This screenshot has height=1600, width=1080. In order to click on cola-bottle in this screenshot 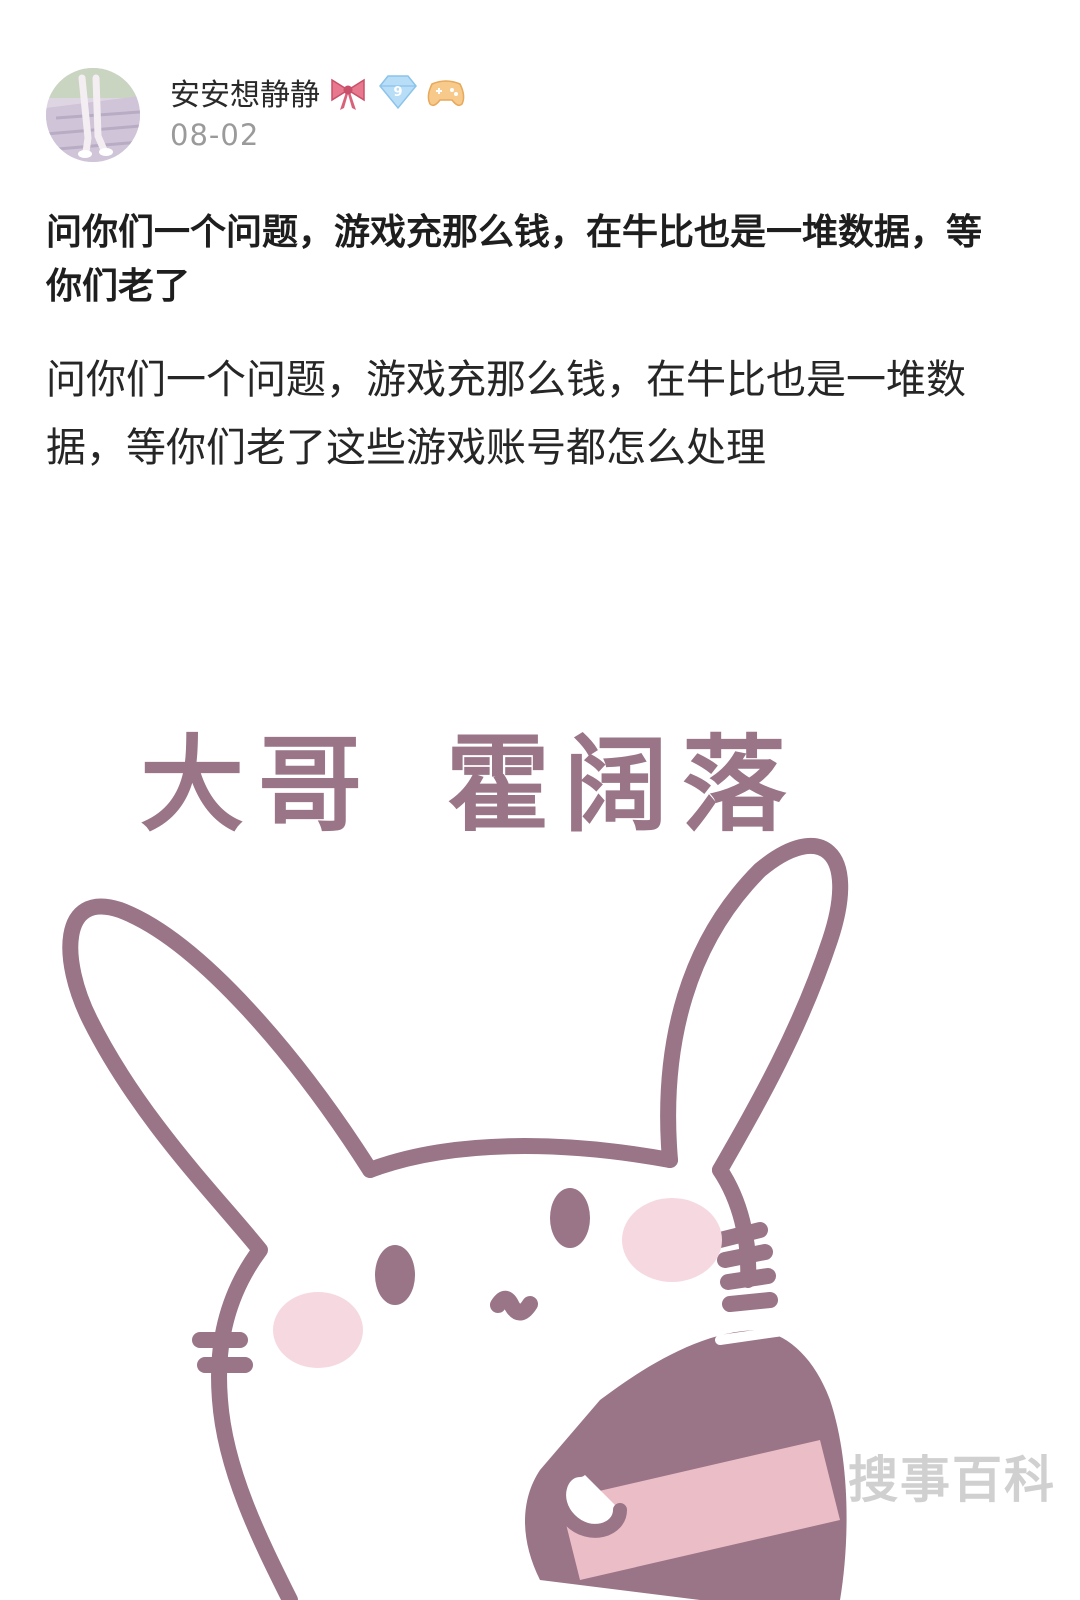, I will do `click(686, 1462)`.